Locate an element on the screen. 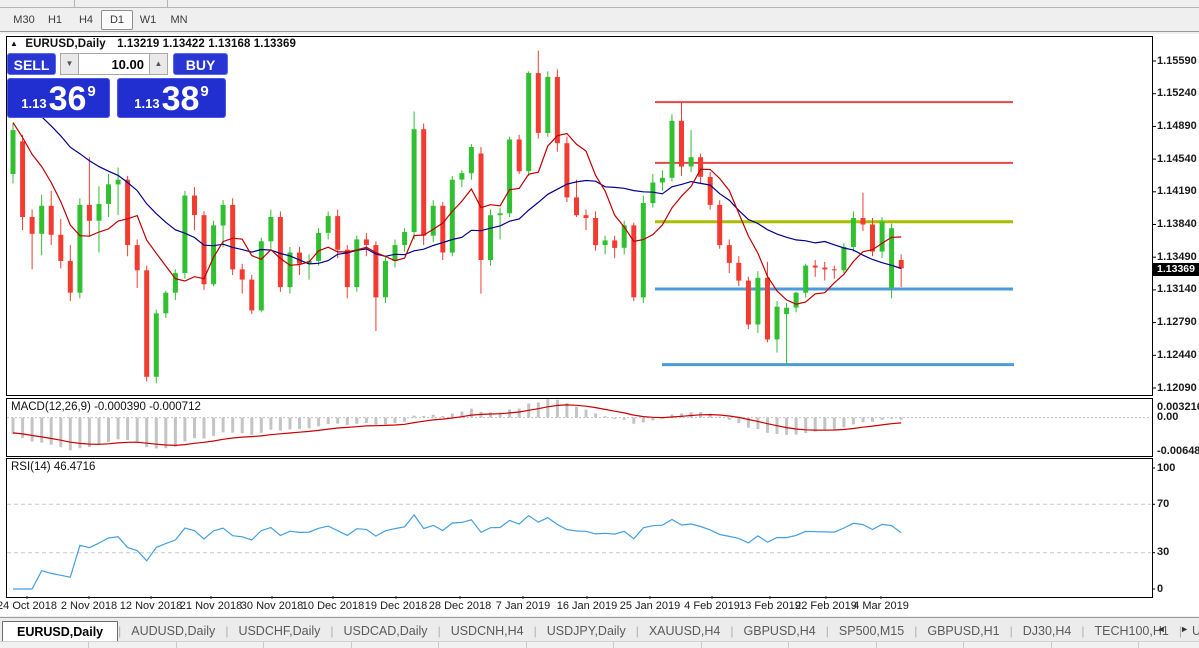 The image size is (1199, 648). buy-price-big: 38 is located at coordinates (180, 99).